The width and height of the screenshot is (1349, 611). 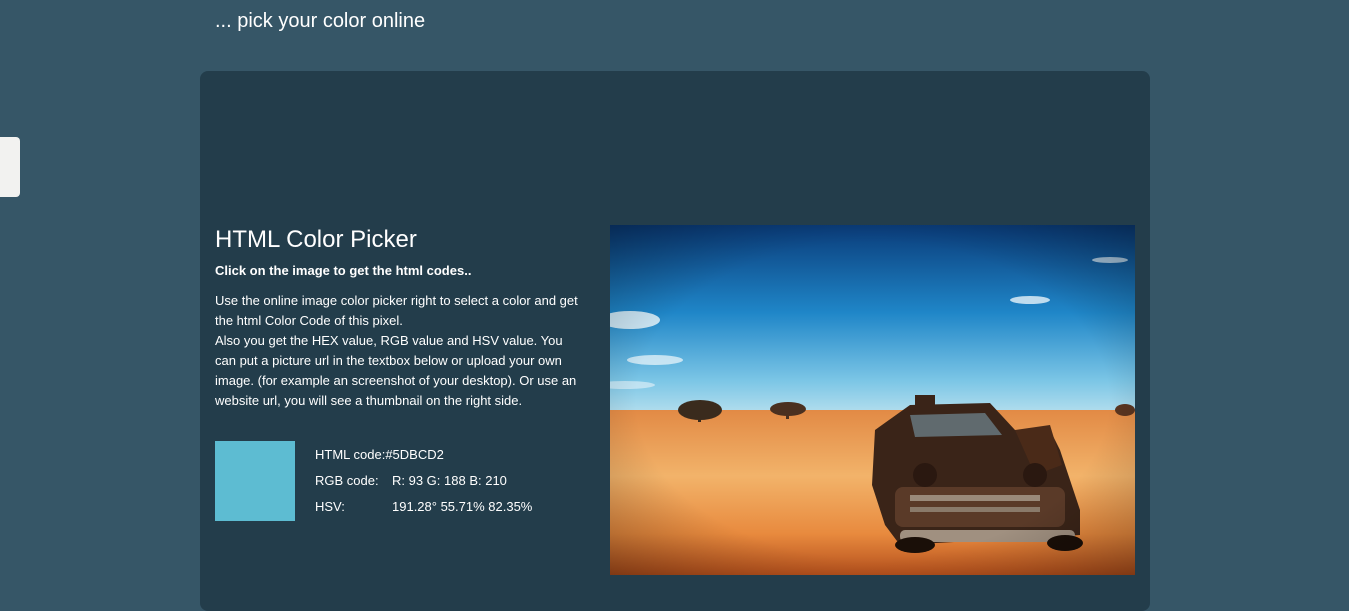 What do you see at coordinates (330, 506) in the screenshot?
I see `hsv-code-label: HSV:` at bounding box center [330, 506].